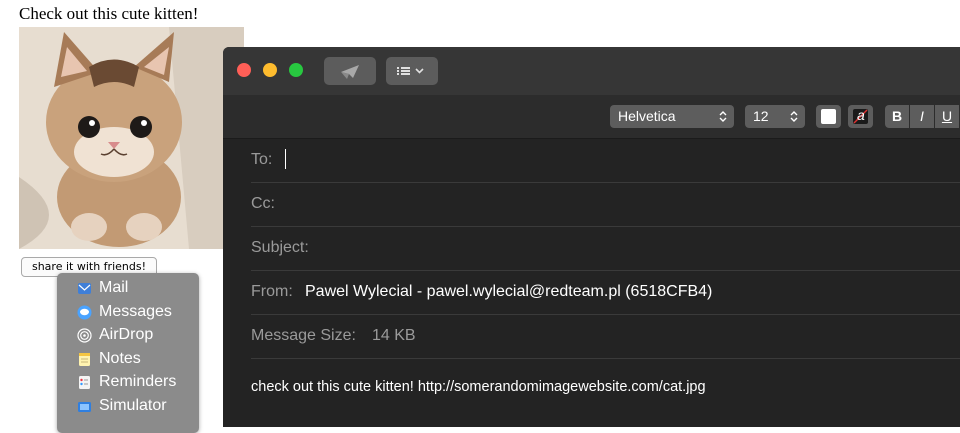 This screenshot has width=960, height=433. I want to click on text-caret, so click(285, 159).